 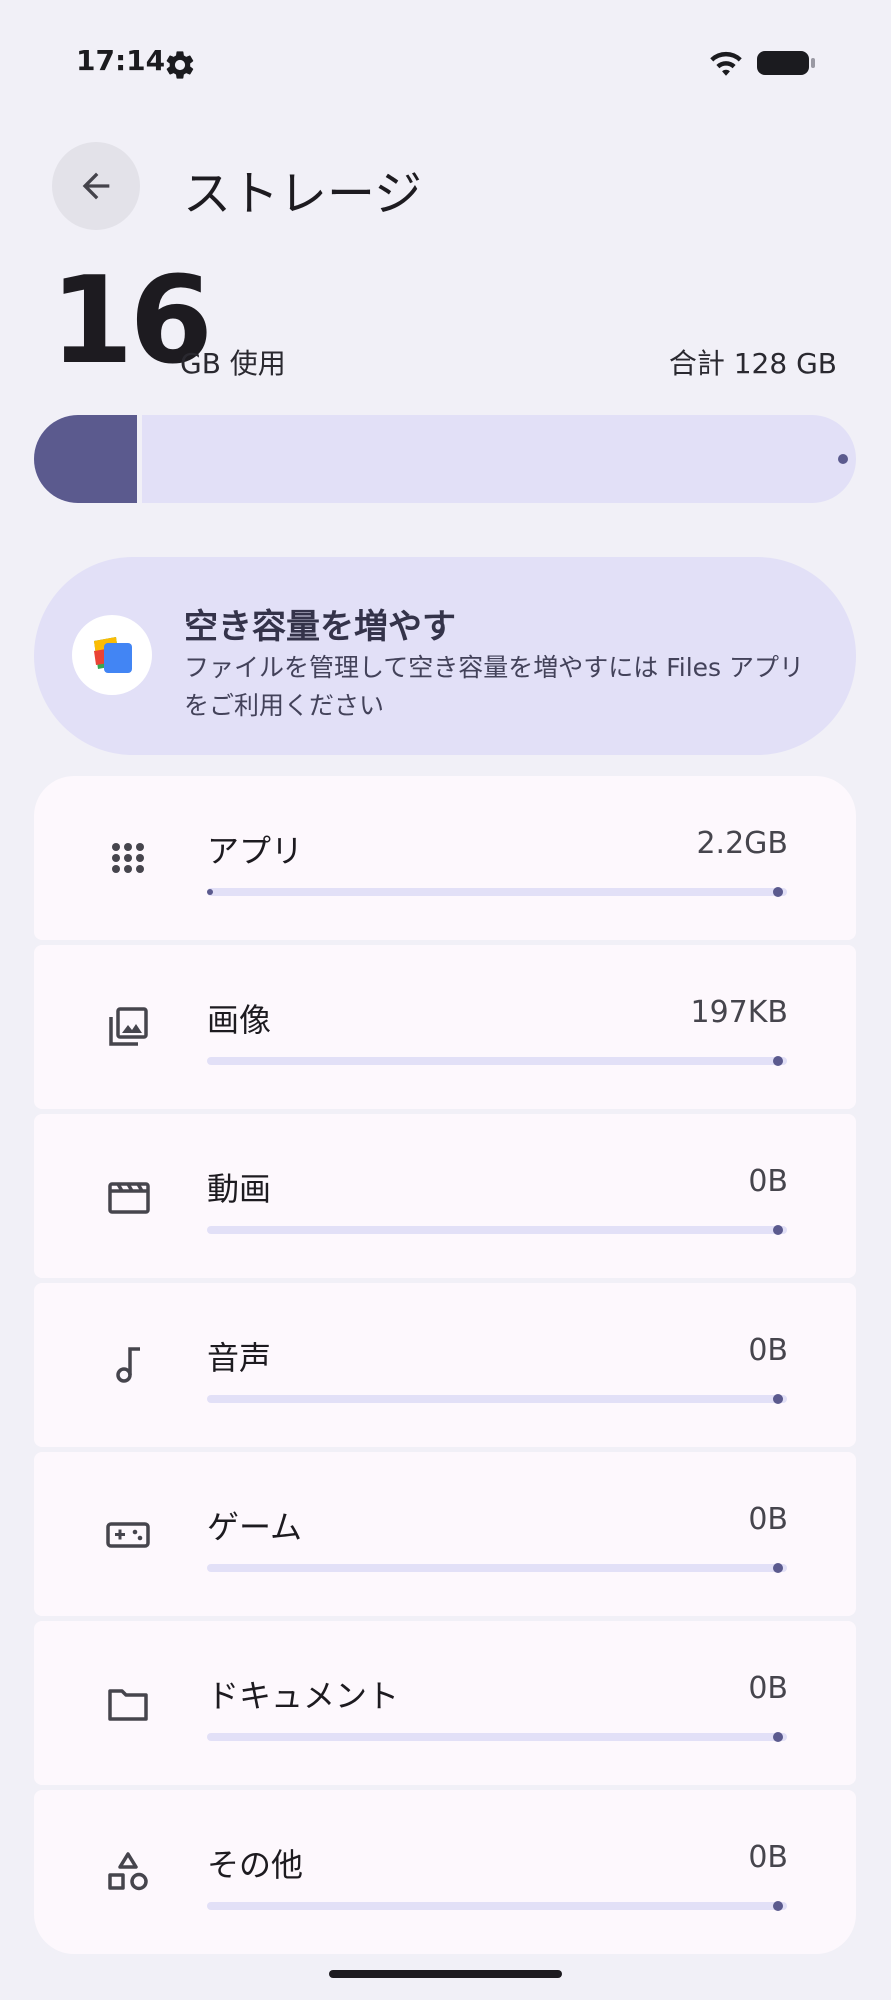 What do you see at coordinates (129, 1198) in the screenshot?
I see `clapperboard-icon` at bounding box center [129, 1198].